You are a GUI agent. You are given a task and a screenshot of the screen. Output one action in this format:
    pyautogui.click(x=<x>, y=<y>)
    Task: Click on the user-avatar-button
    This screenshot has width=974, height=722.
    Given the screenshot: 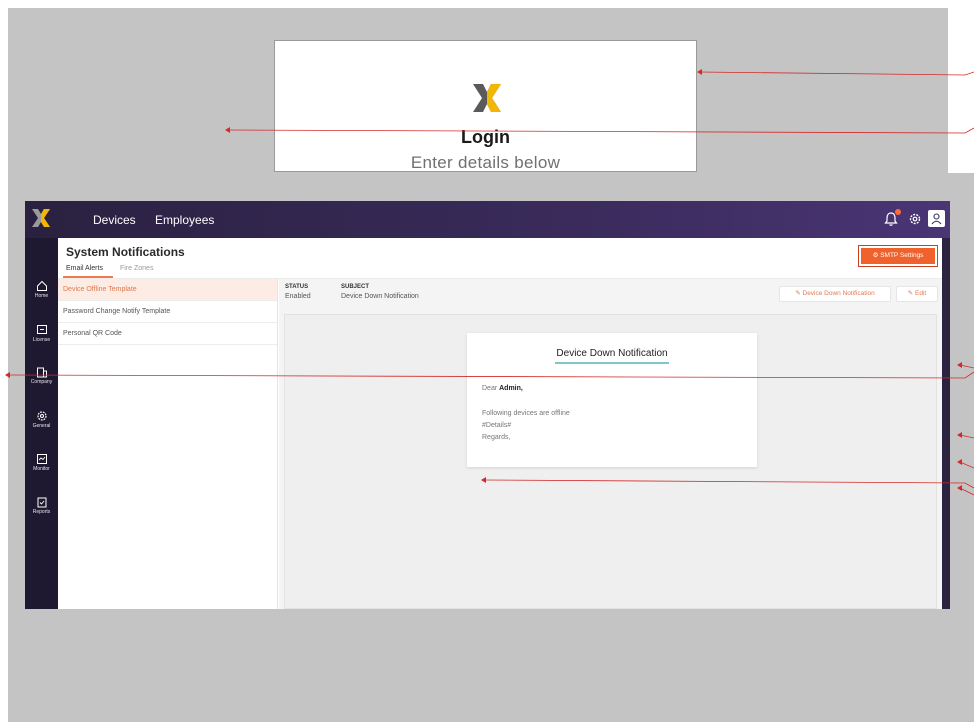 What is the action you would take?
    pyautogui.click(x=936, y=218)
    